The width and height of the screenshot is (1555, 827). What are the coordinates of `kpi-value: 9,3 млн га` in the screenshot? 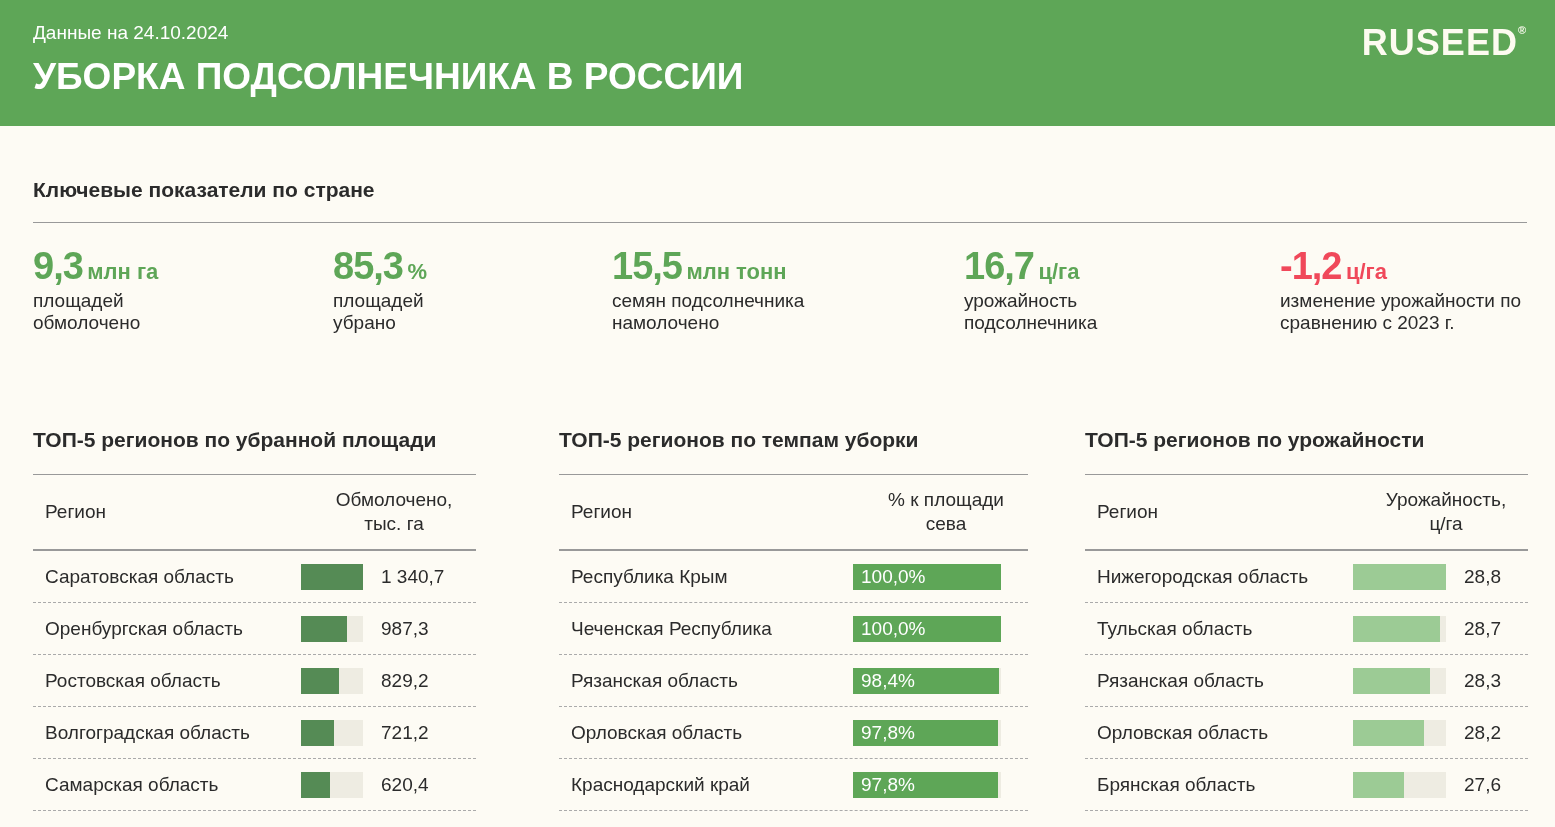 It's located at (96, 266).